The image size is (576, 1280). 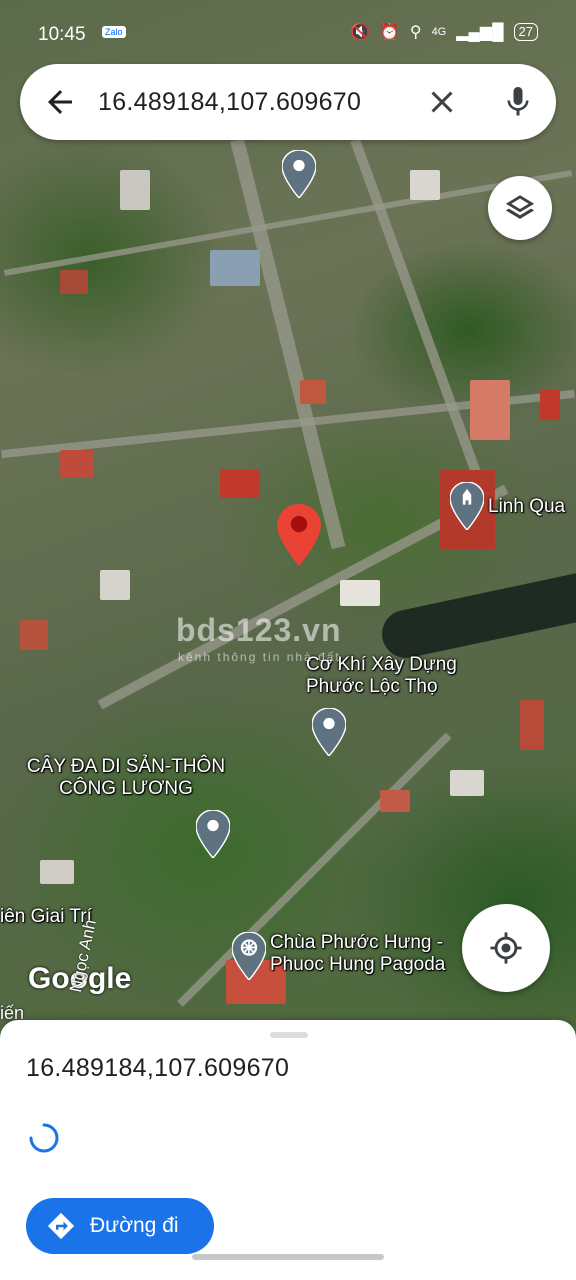 I want to click on place-label-line: Phước Lộc Thọ, so click(x=372, y=686).